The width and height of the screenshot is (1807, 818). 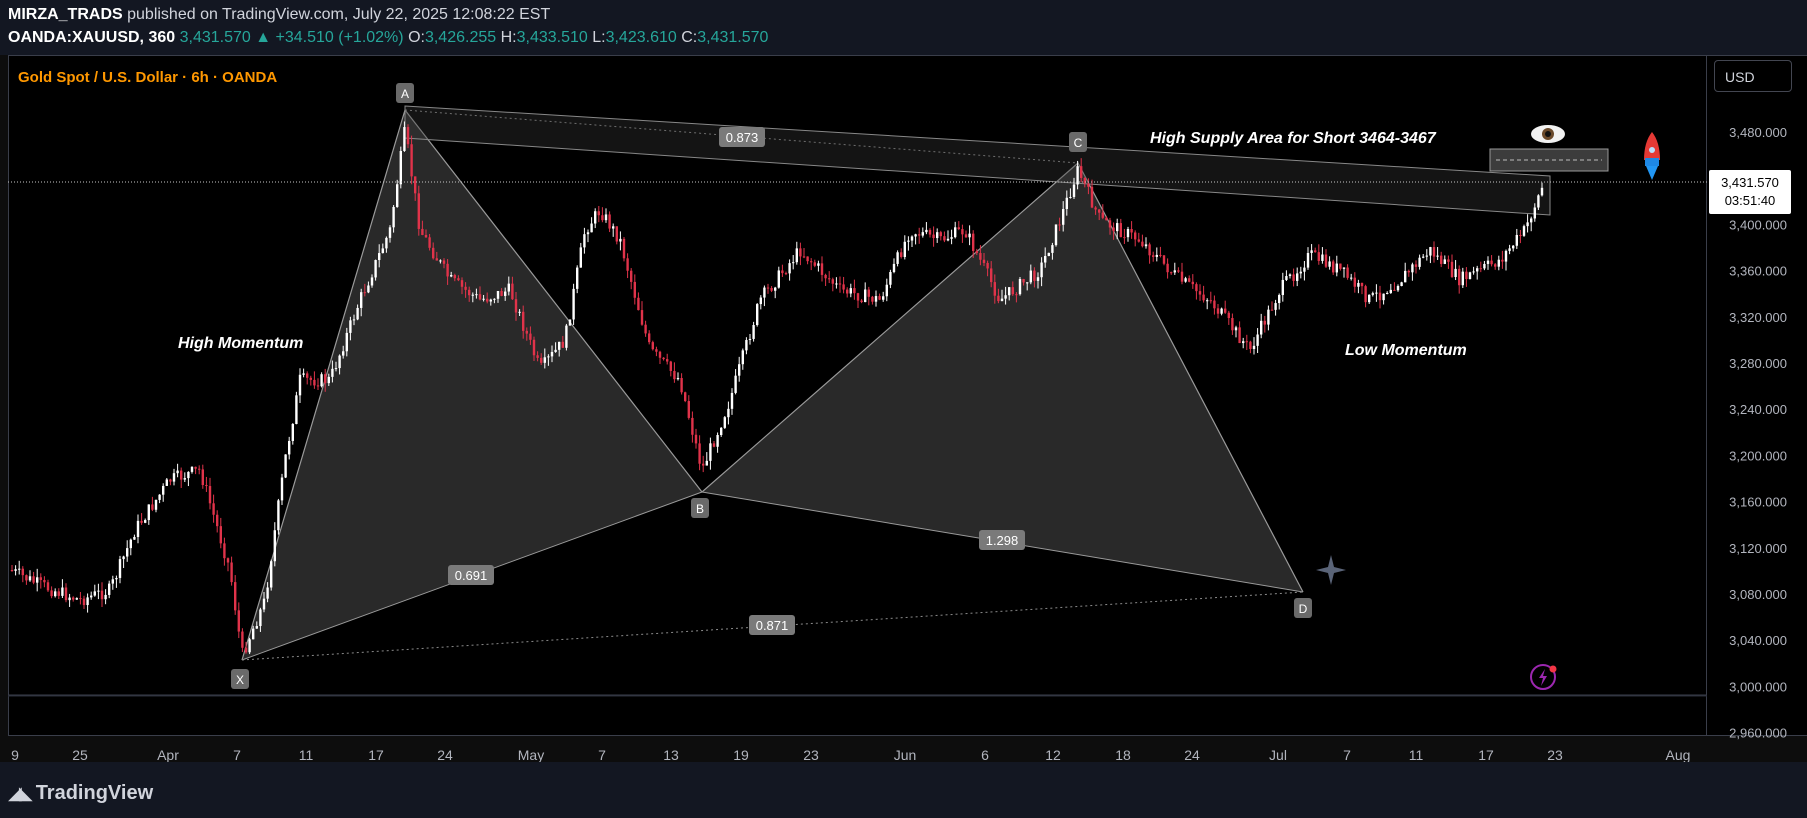 What do you see at coordinates (772, 625) in the screenshot?
I see `ratio-xad: 0.871` at bounding box center [772, 625].